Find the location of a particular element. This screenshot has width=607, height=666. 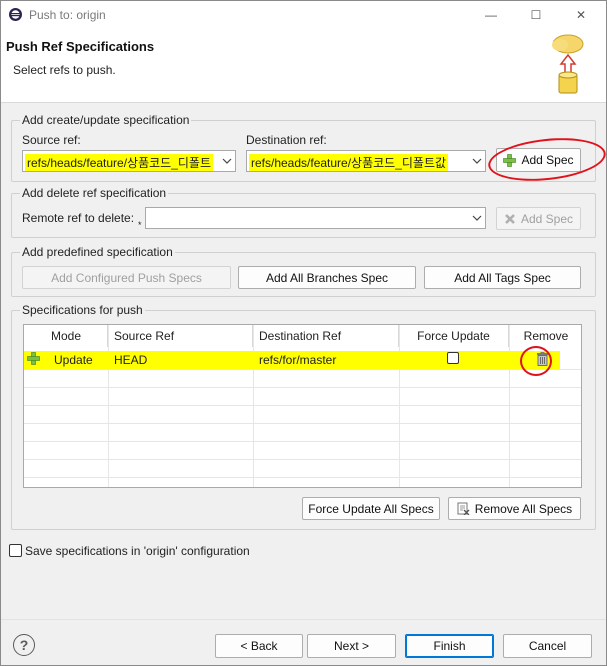

destination-ref-value: refs/heads/feature/상품코드_디폴트값 is located at coordinates (349, 162).